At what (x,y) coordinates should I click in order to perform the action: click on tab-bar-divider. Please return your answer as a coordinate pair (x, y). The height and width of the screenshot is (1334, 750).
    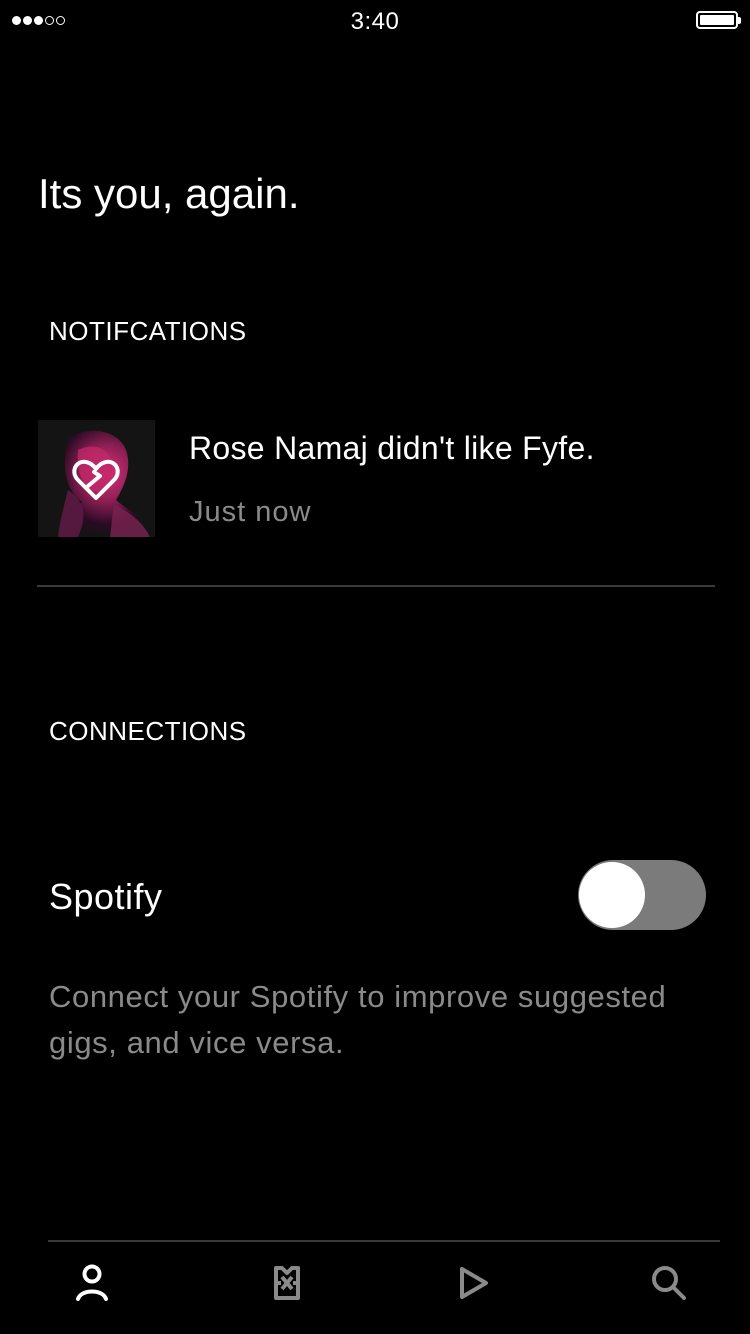
    Looking at the image, I should click on (384, 1241).